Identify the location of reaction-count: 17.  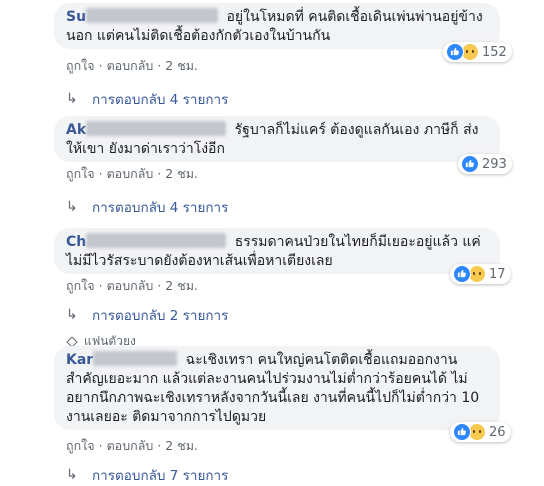
(497, 274).